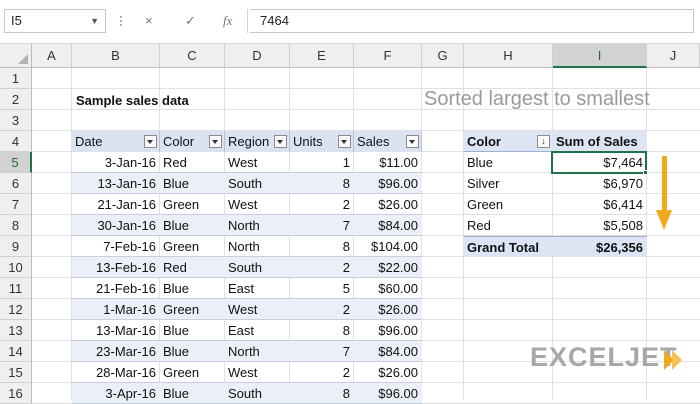 The width and height of the screenshot is (700, 404). I want to click on confirm-icon: ✓, so click(190, 21).